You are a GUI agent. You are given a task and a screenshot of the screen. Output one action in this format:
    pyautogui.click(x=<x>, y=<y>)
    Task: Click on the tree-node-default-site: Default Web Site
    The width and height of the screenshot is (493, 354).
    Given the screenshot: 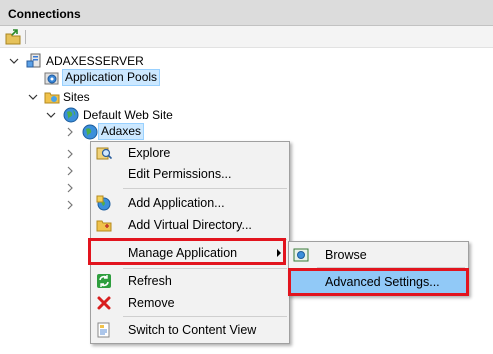 What is the action you would take?
    pyautogui.click(x=110, y=115)
    